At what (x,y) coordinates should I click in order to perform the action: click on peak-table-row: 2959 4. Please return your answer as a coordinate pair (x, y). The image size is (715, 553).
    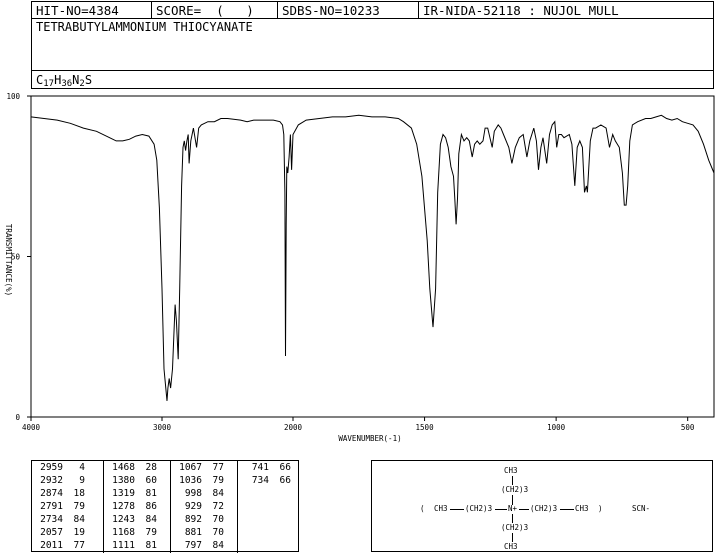
    Looking at the image, I should click on (60, 467).